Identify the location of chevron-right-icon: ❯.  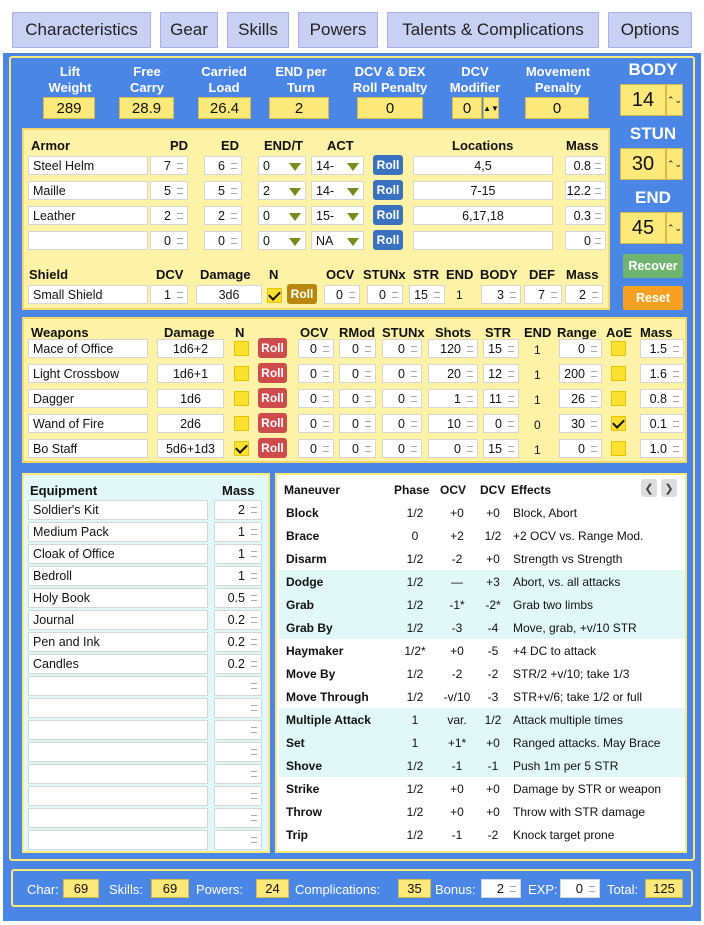
(669, 488).